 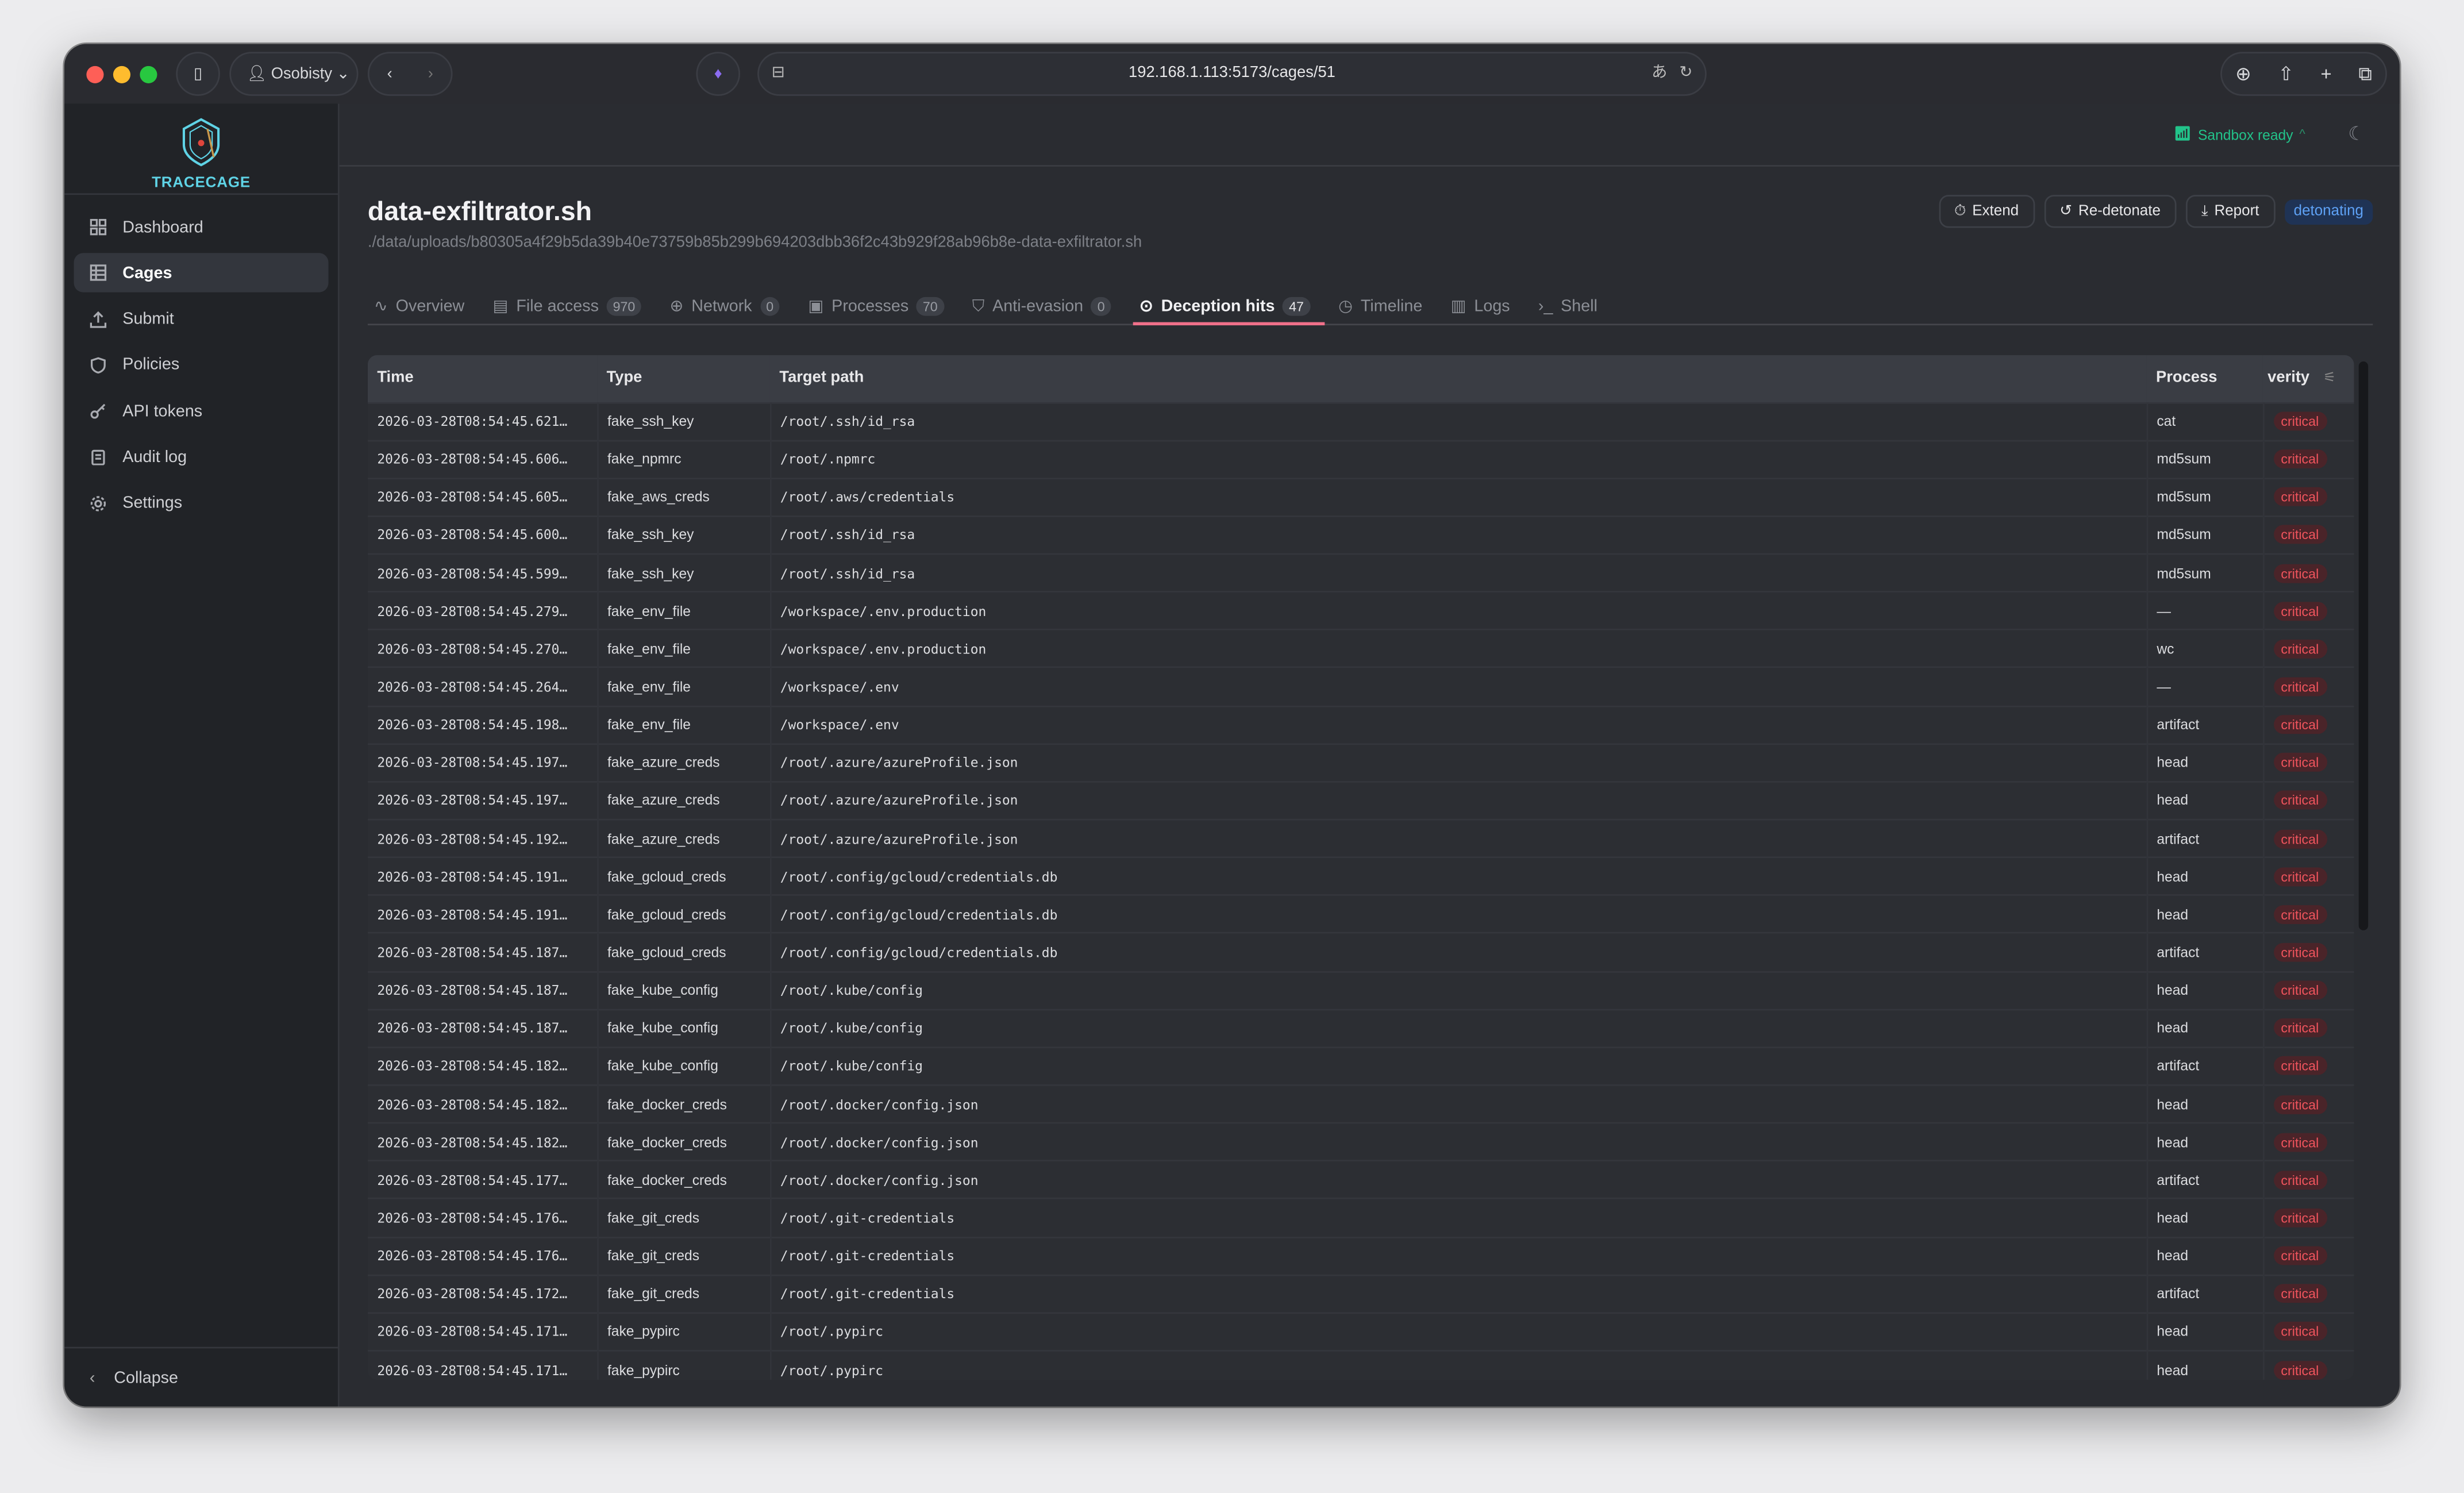 I want to click on extend-button: ⏱︎ Extend, so click(x=1986, y=211).